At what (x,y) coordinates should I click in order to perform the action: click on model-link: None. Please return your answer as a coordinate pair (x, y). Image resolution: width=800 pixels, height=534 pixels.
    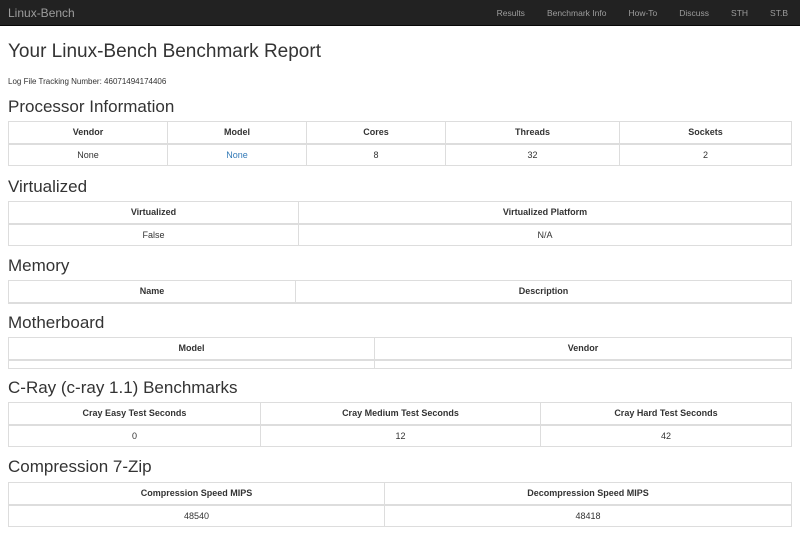
    Looking at the image, I should click on (237, 155).